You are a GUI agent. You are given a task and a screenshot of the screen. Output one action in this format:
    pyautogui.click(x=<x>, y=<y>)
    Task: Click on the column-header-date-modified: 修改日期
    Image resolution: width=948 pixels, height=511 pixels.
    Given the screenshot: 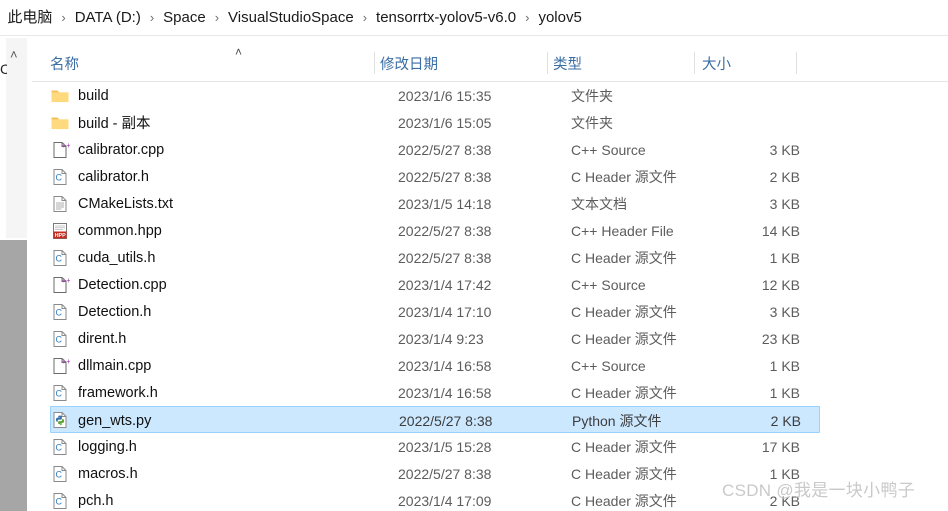 What is the action you would take?
    pyautogui.click(x=409, y=63)
    